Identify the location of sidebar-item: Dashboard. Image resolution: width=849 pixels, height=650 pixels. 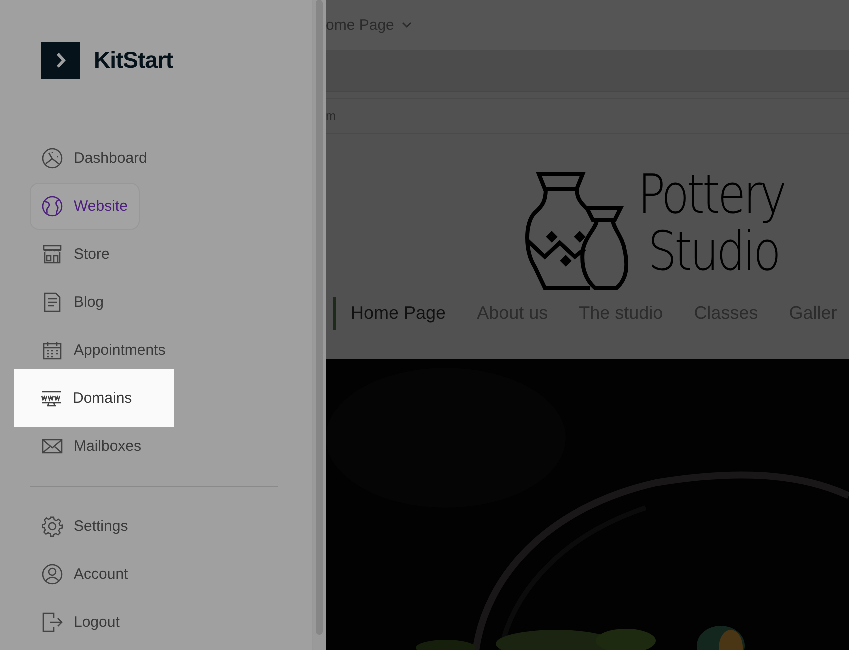
(95, 158).